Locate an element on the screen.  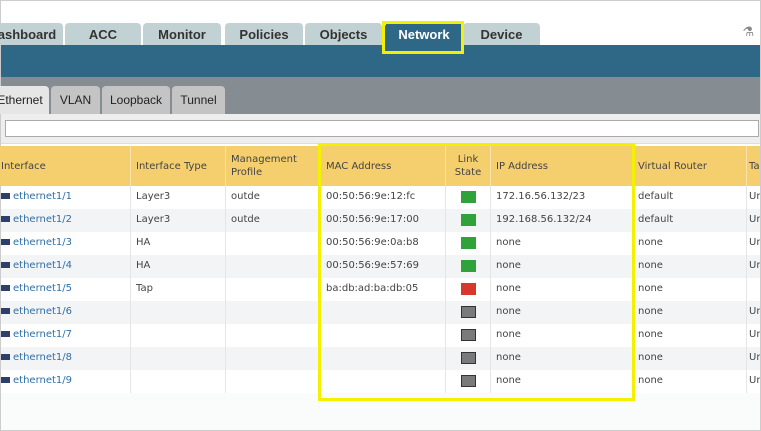
cell-iface: ethernet1/3 is located at coordinates (65, 243).